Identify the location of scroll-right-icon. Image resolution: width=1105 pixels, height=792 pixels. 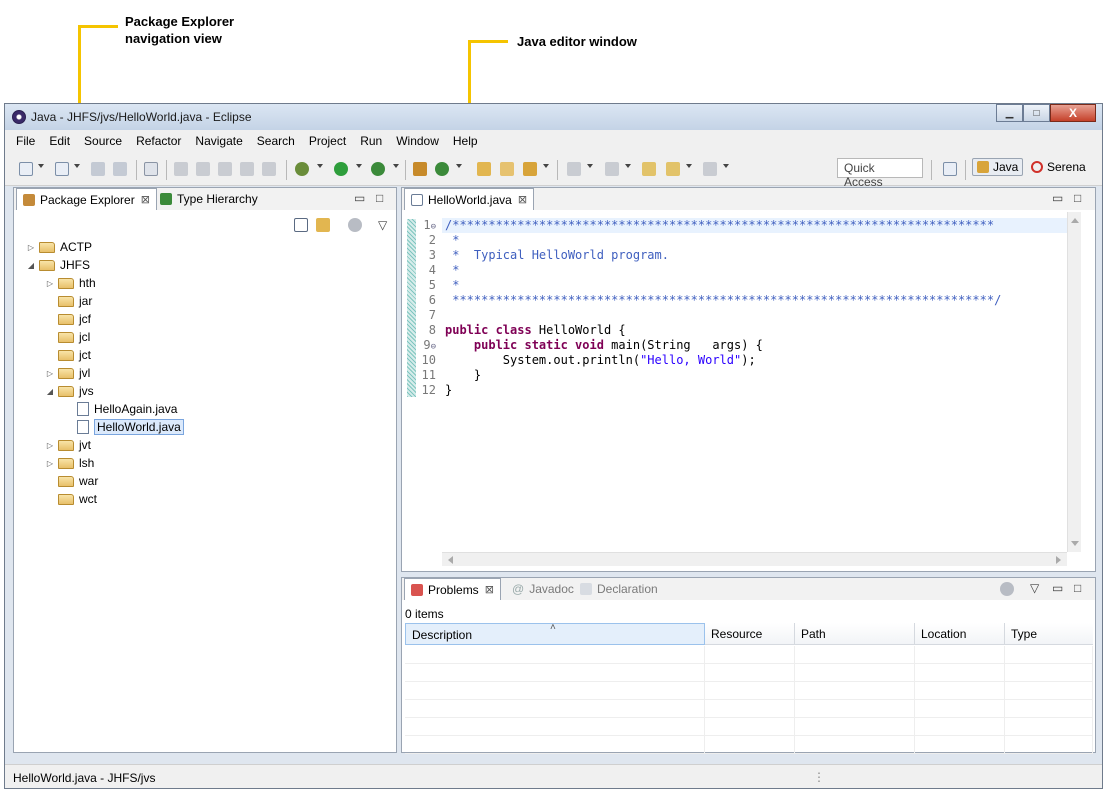
(1058, 560).